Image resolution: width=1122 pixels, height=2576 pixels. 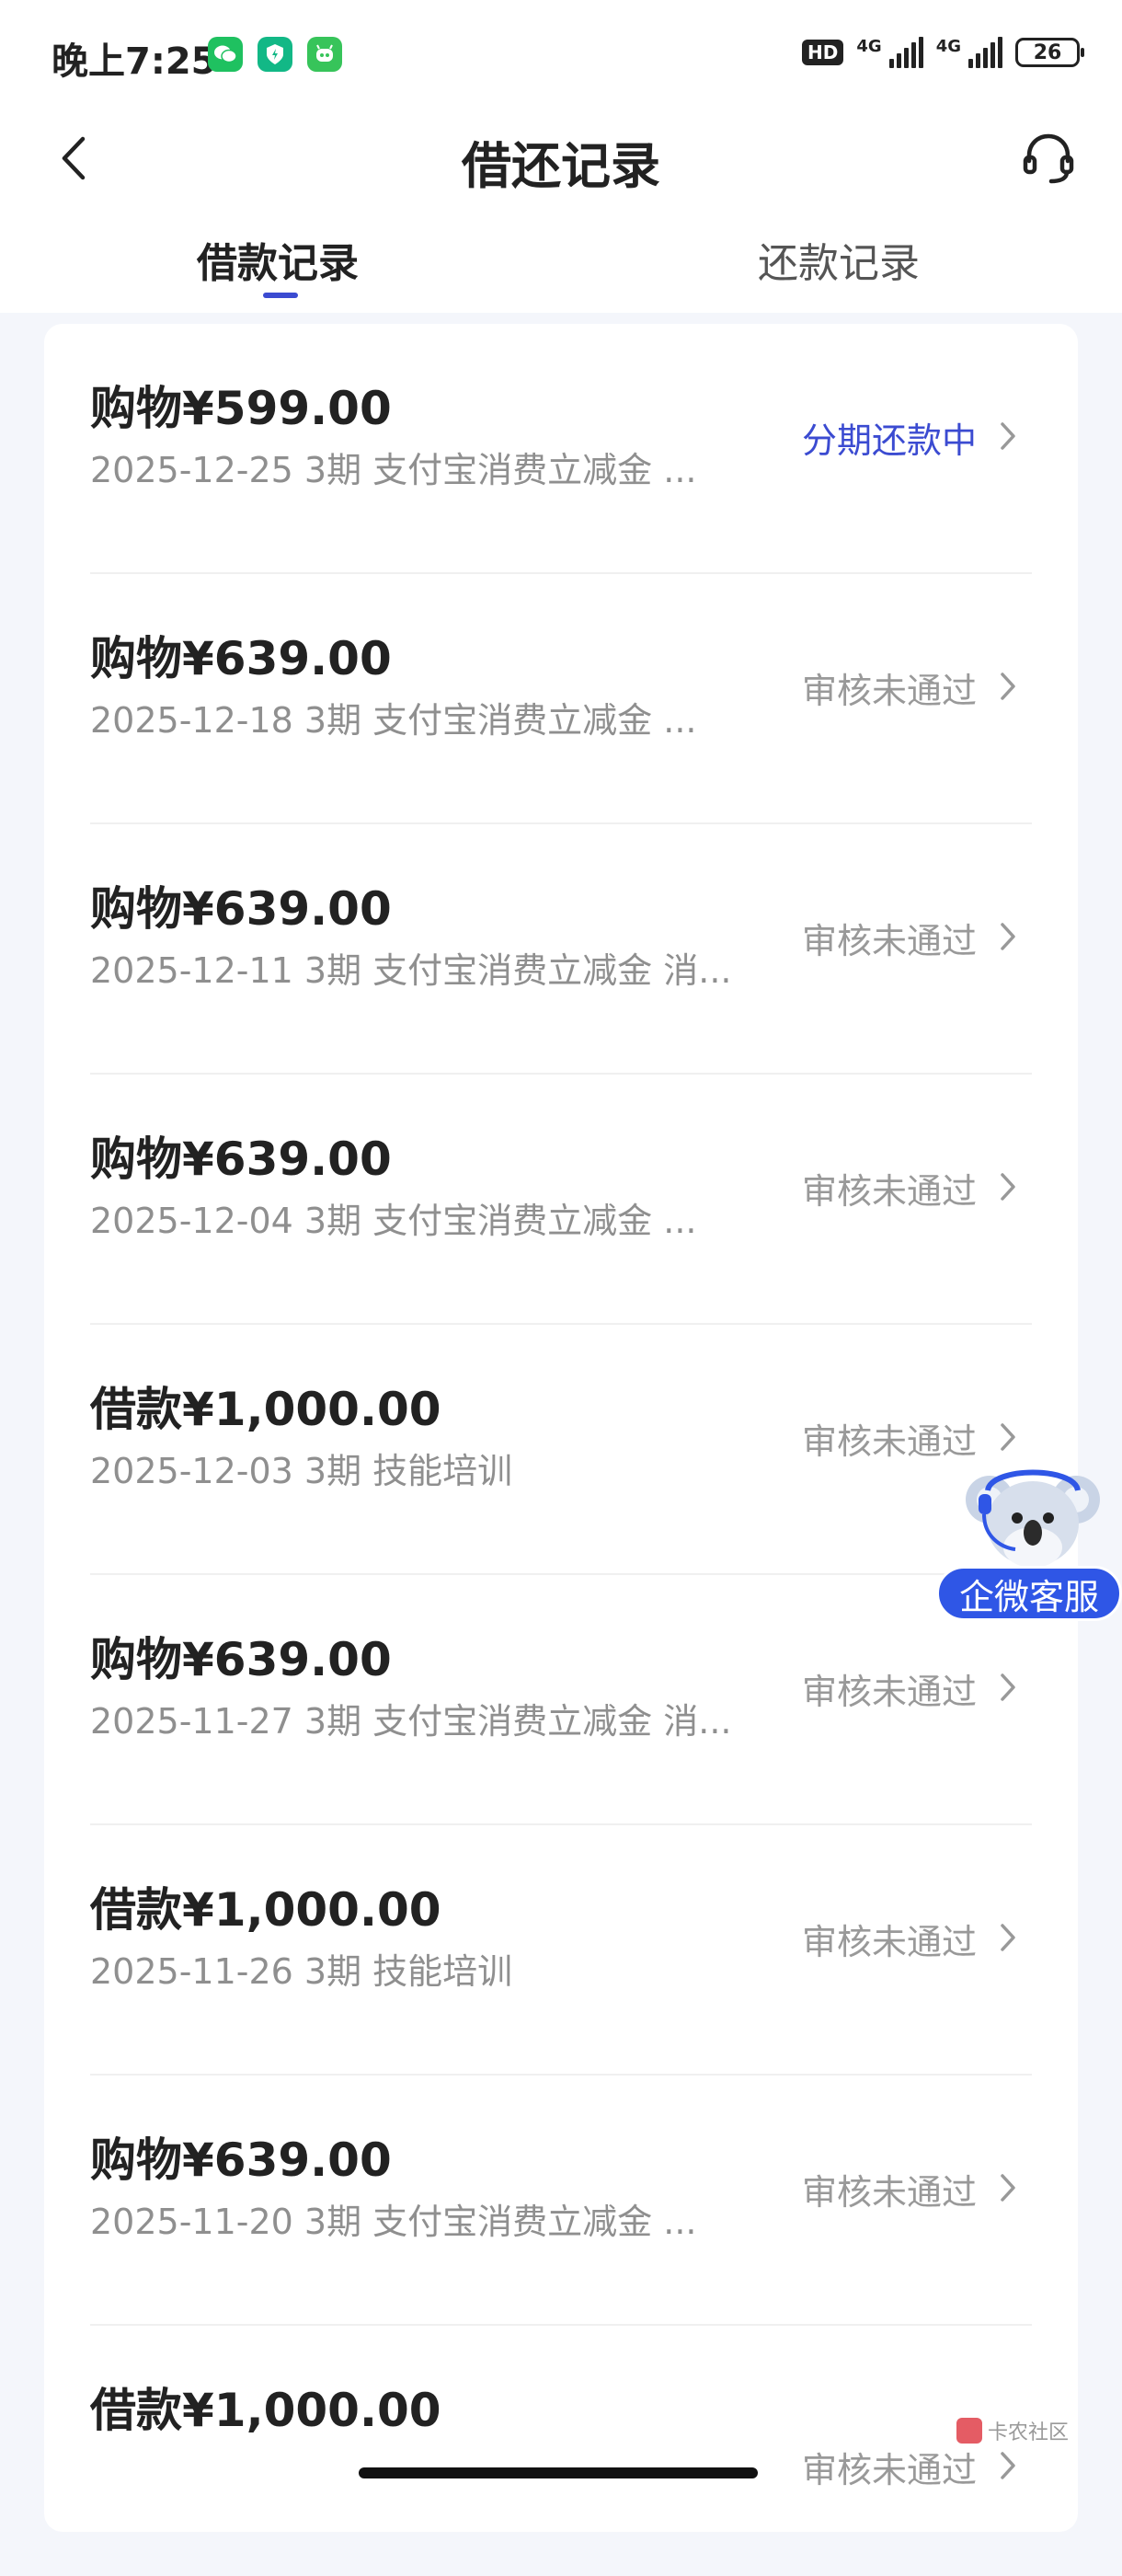 I want to click on record-subtitle: 2025-11-26 3期 技能培训, so click(x=302, y=1971).